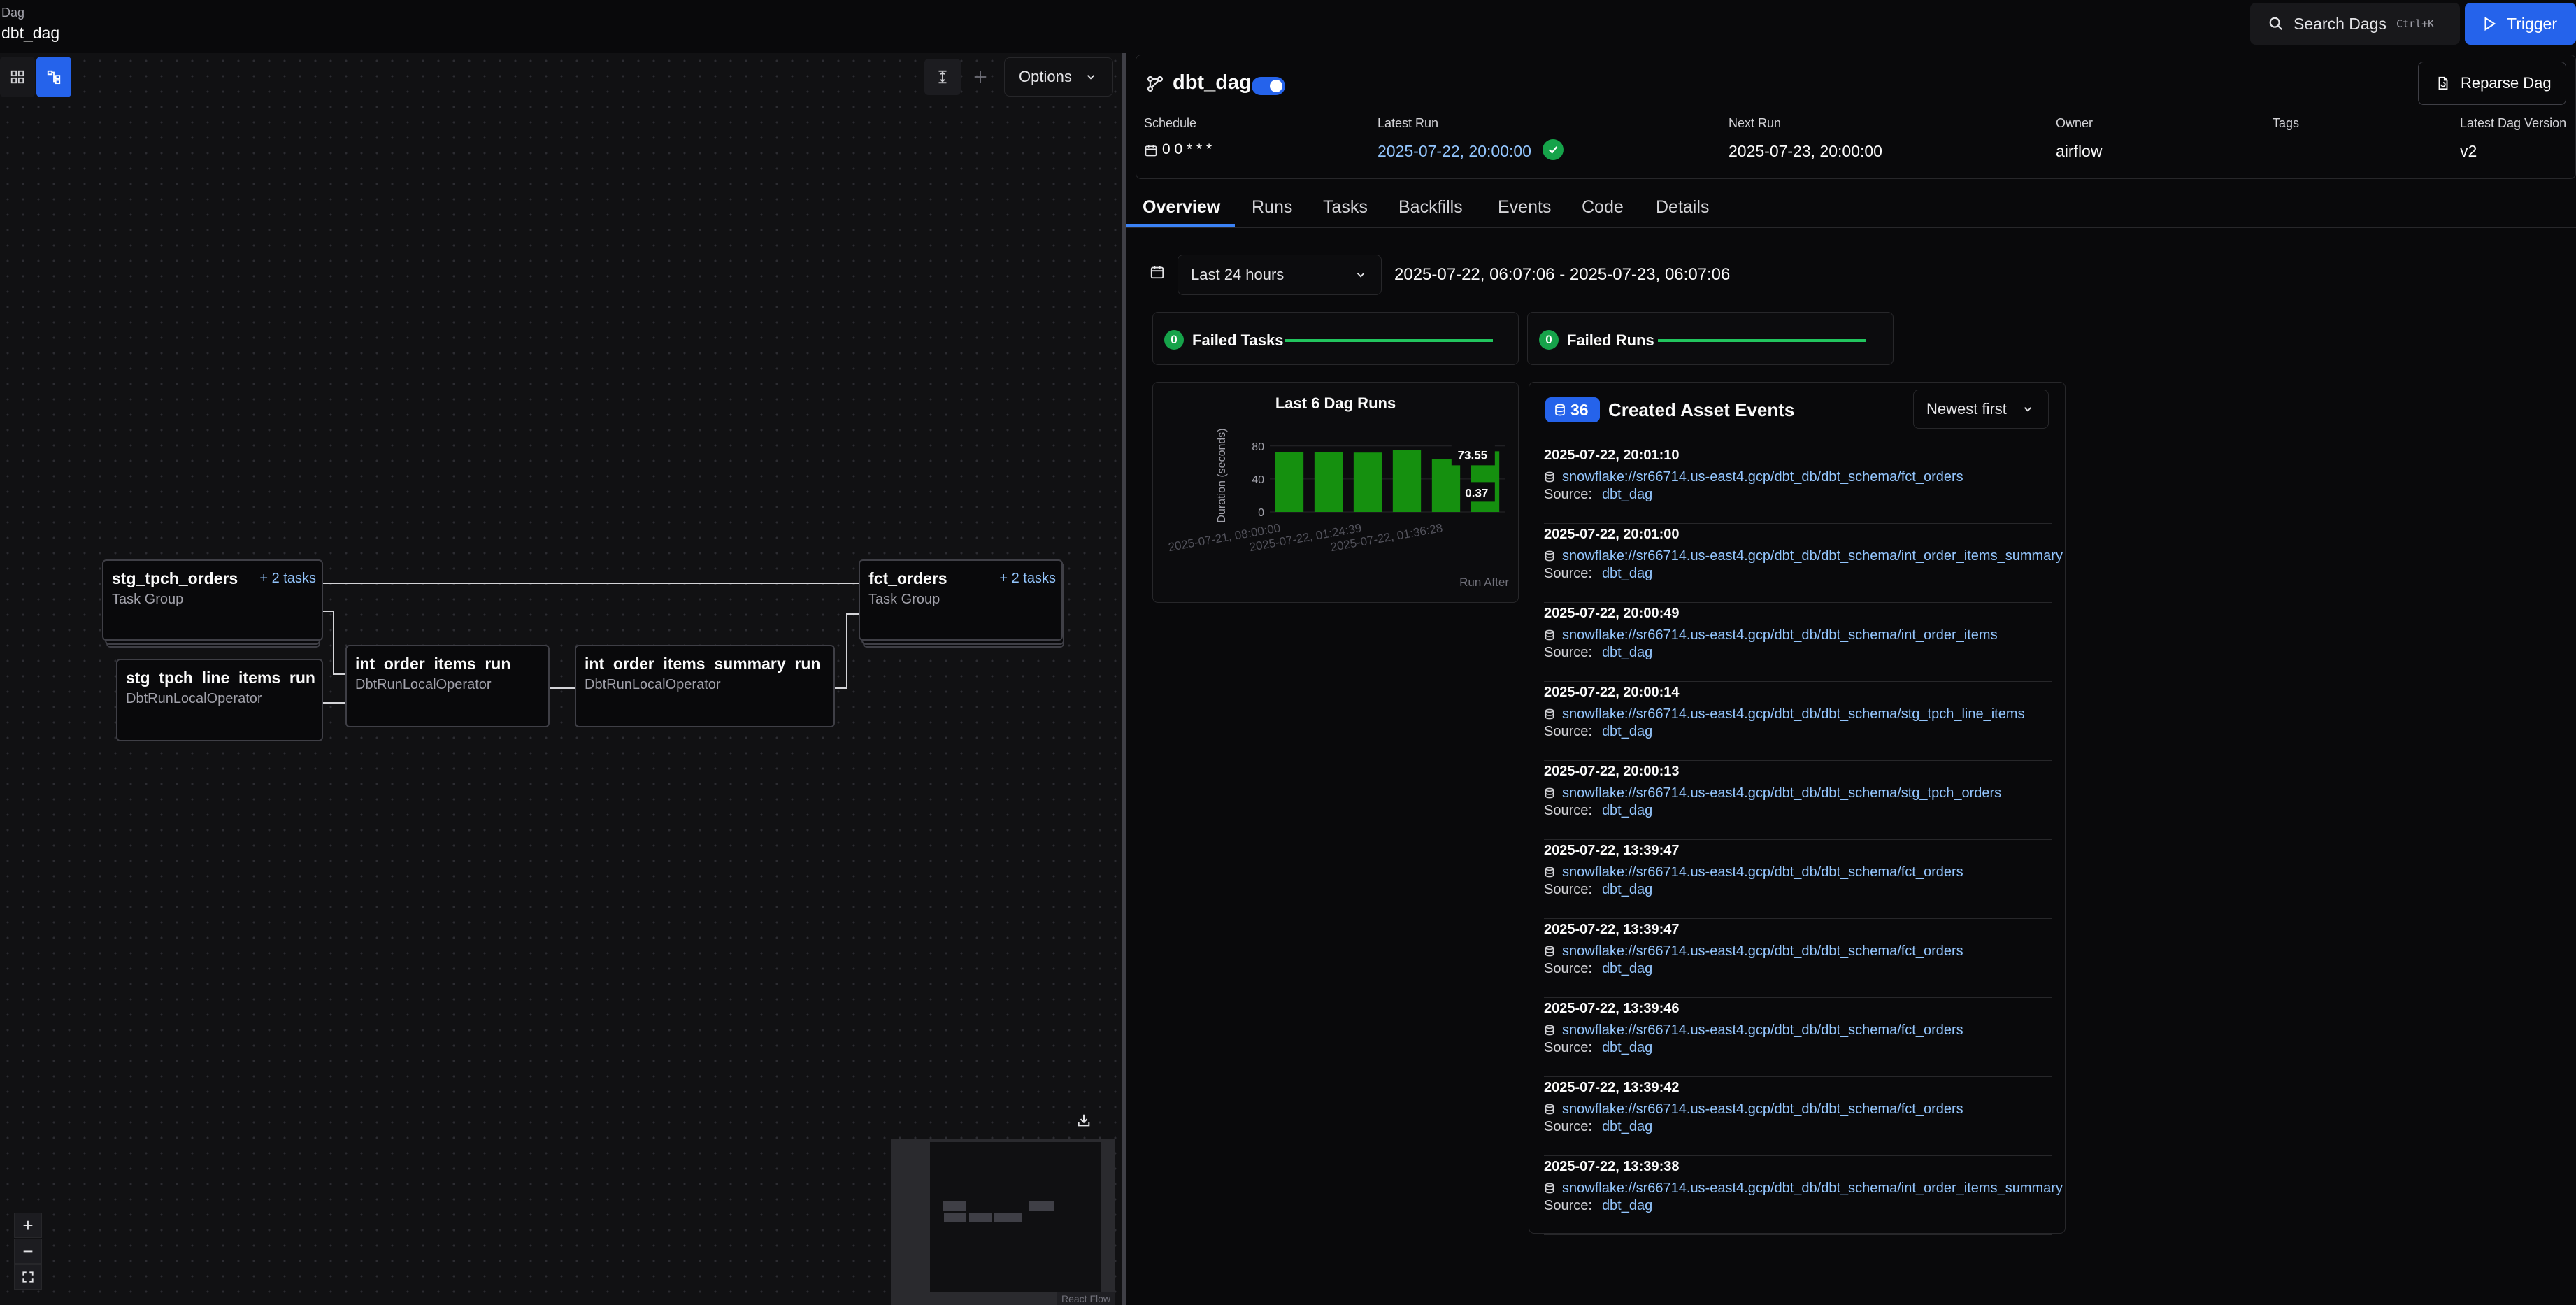 This screenshot has height=1305, width=2576. I want to click on latest-run-link: 2025-07-22, 20:00:00, so click(1454, 151).